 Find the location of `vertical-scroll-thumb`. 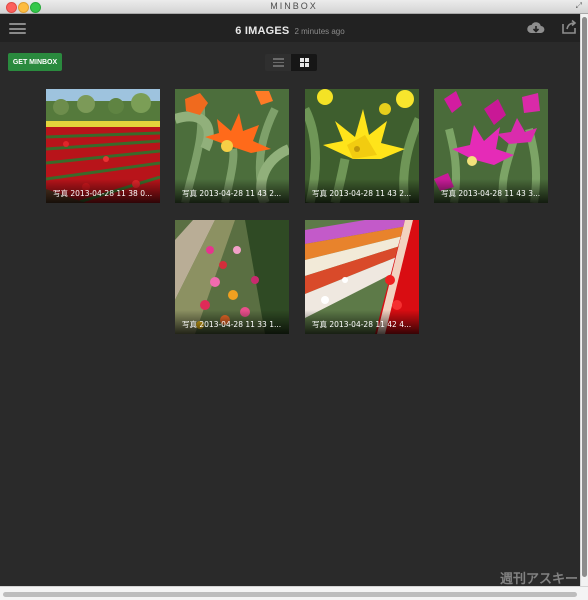

vertical-scroll-thumb is located at coordinates (584, 297).